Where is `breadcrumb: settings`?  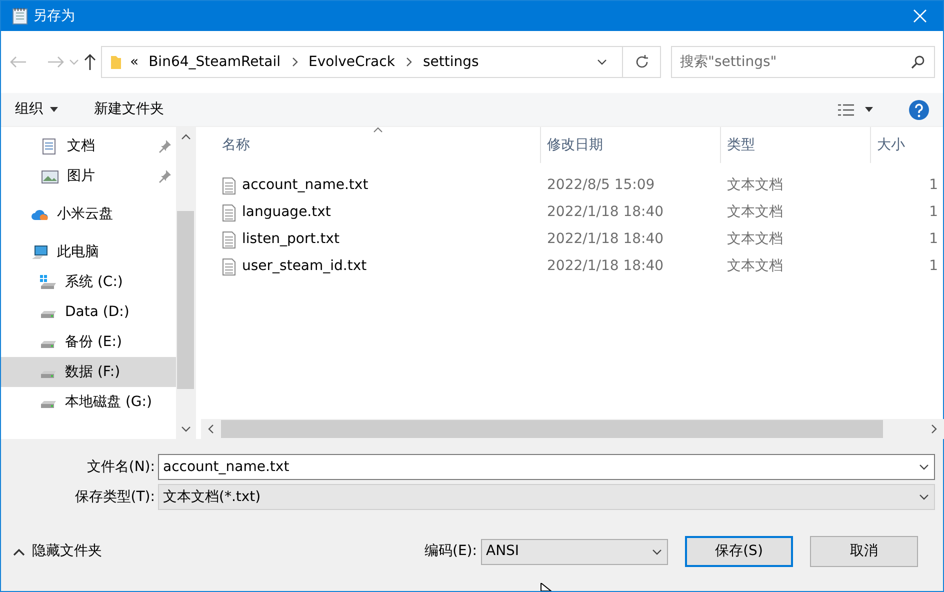 breadcrumb: settings is located at coordinates (450, 62).